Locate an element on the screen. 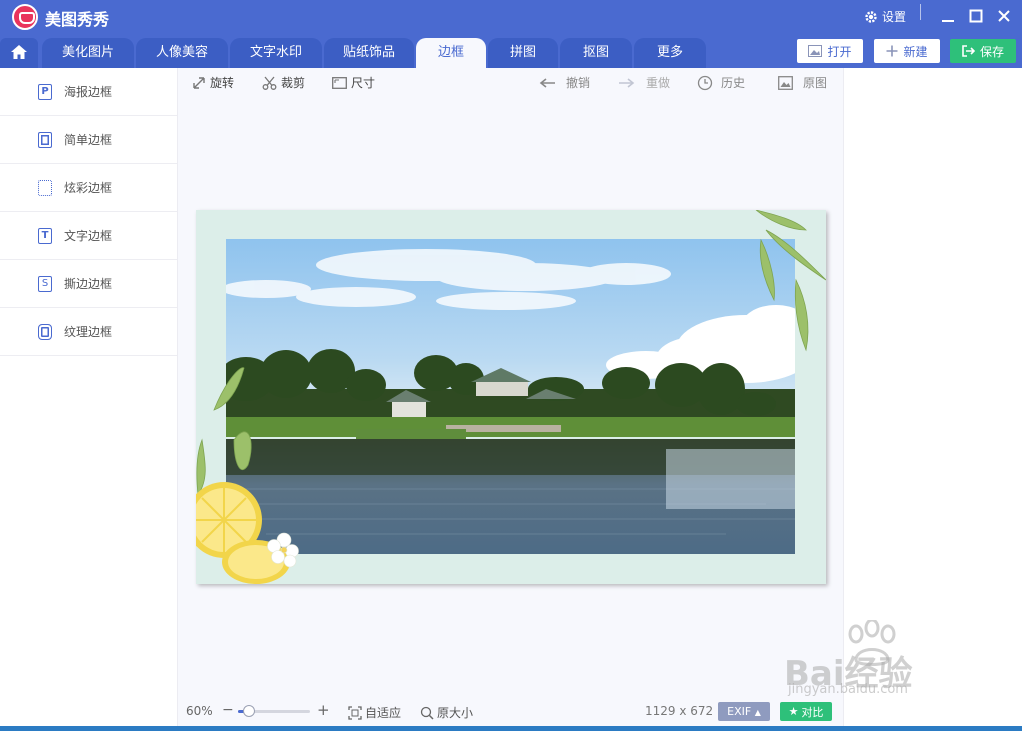  tab-home is located at coordinates (19, 53).